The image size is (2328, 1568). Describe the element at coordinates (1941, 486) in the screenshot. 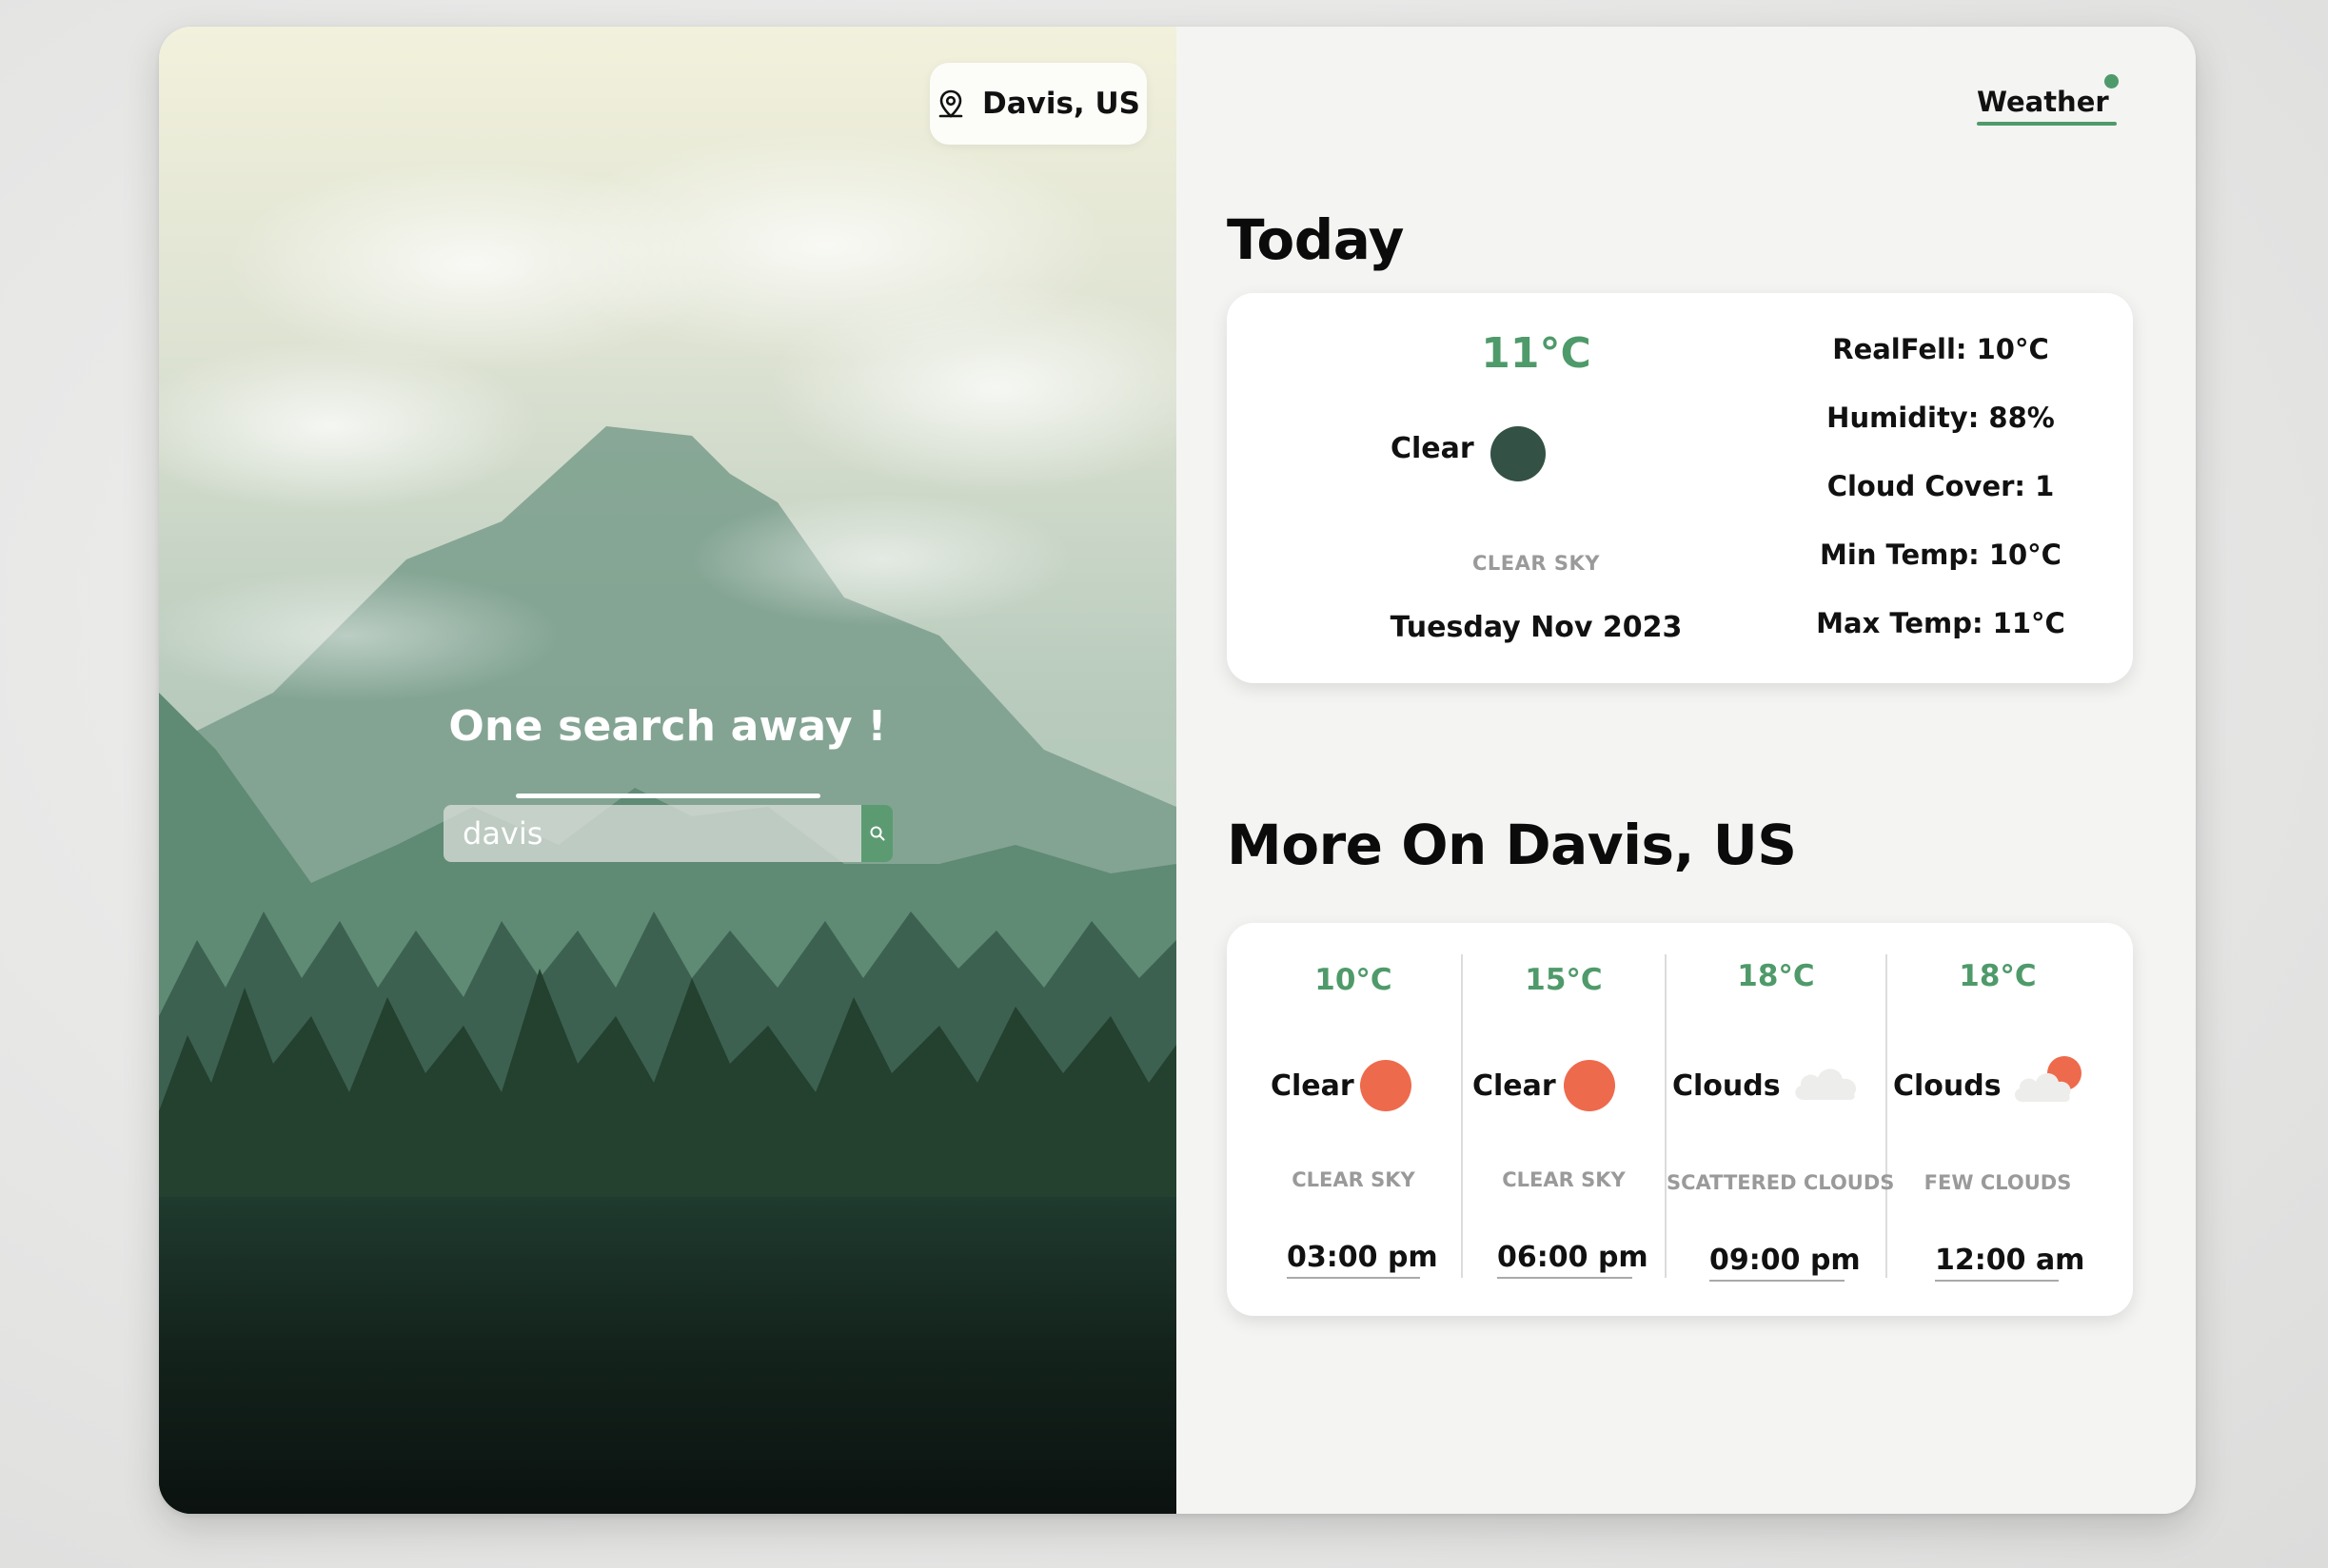

I see `stat-cloud-cover: Cloud Cover: 1` at that location.